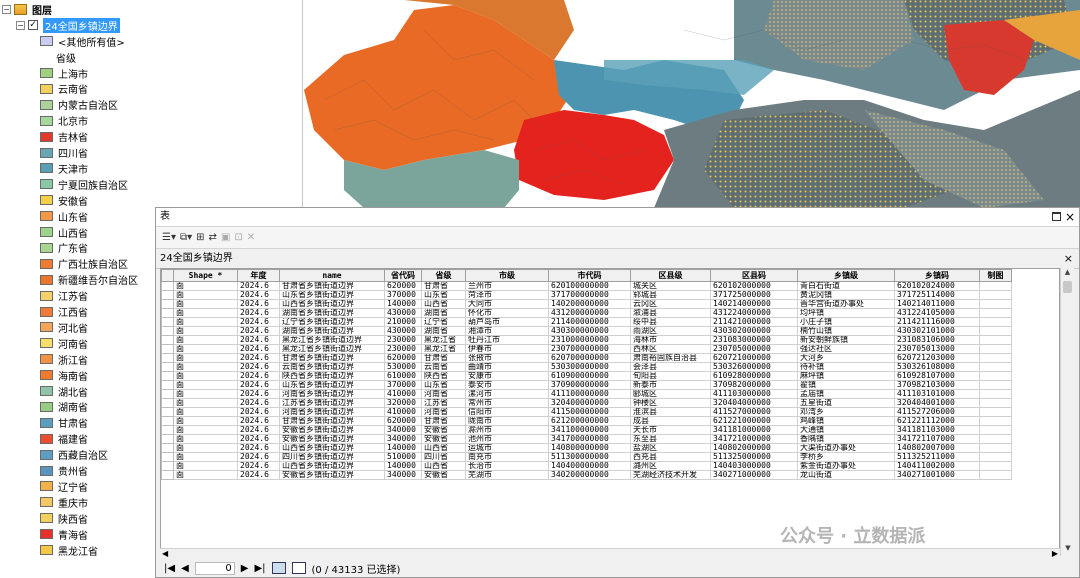 The image size is (1080, 578). I want to click on table-cell: 231083000000, so click(754, 340).